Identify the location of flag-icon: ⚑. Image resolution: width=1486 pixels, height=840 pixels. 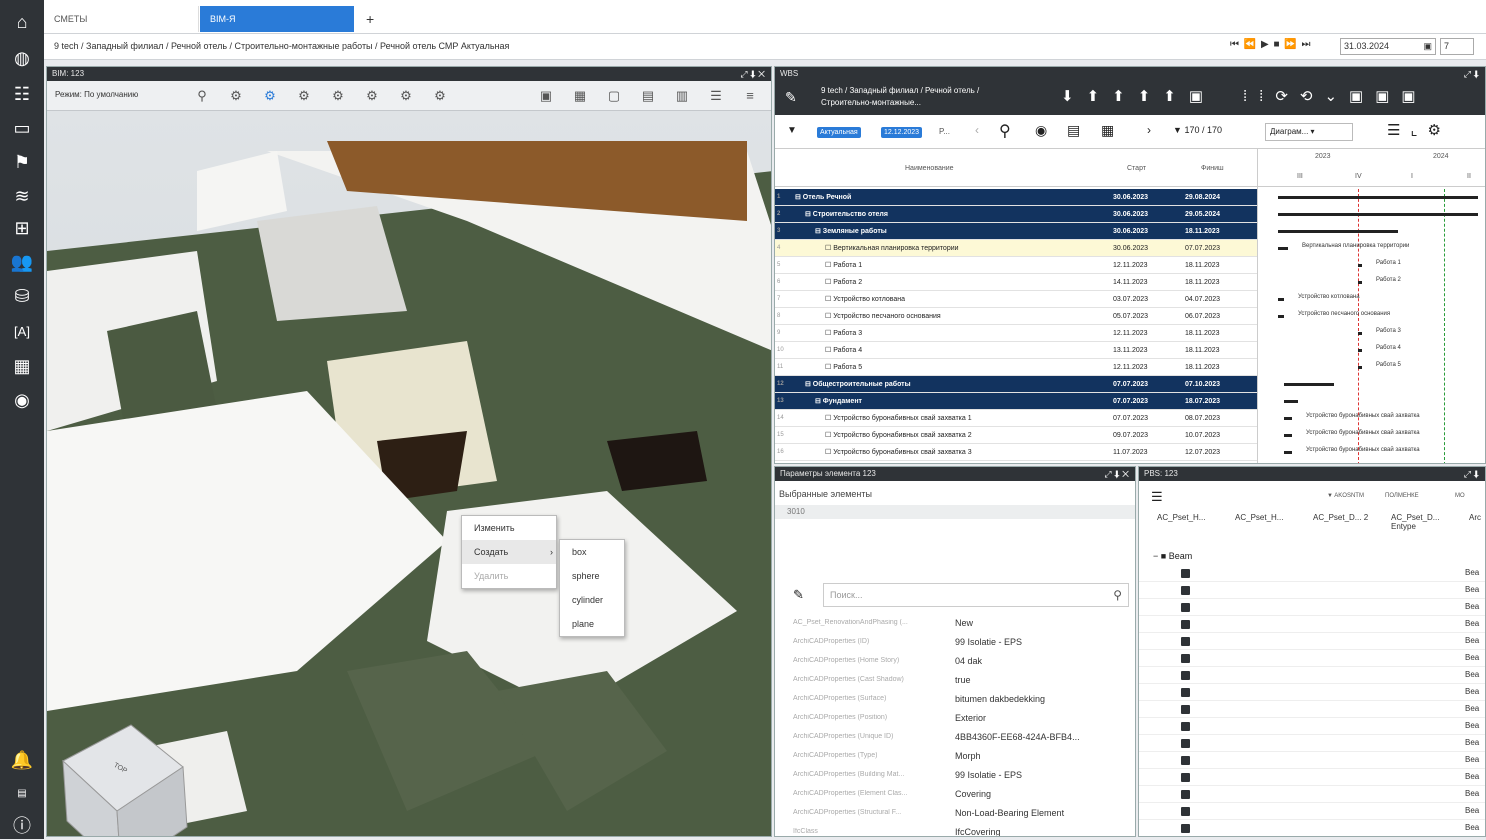
(22, 162).